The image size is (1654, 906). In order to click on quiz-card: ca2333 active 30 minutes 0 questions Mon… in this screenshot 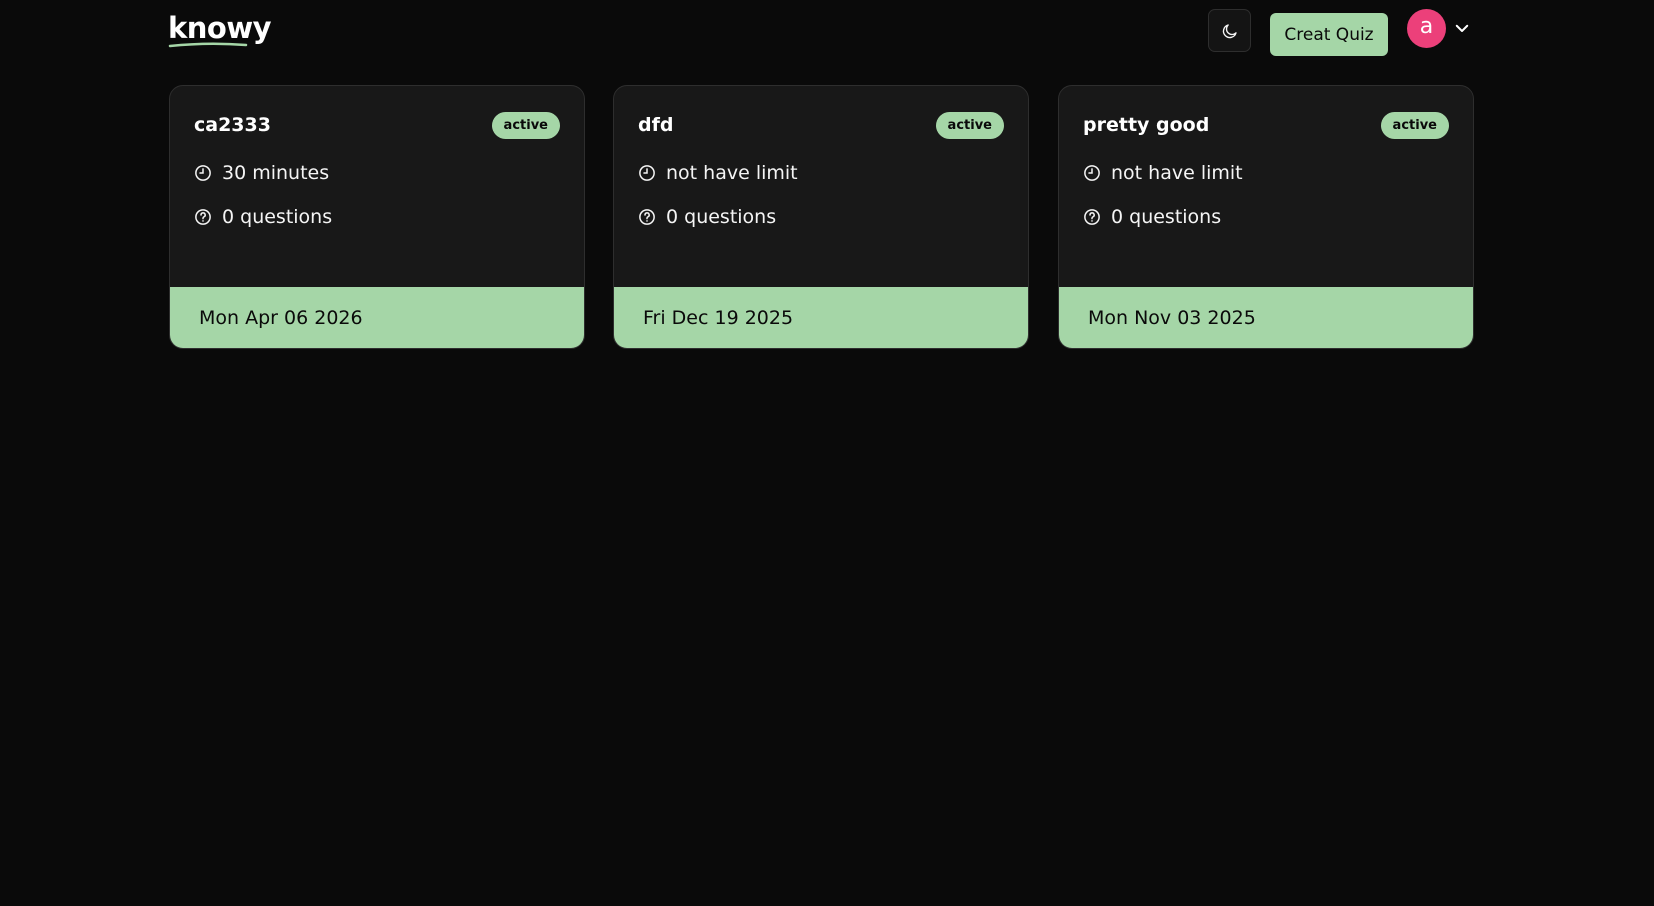, I will do `click(377, 217)`.